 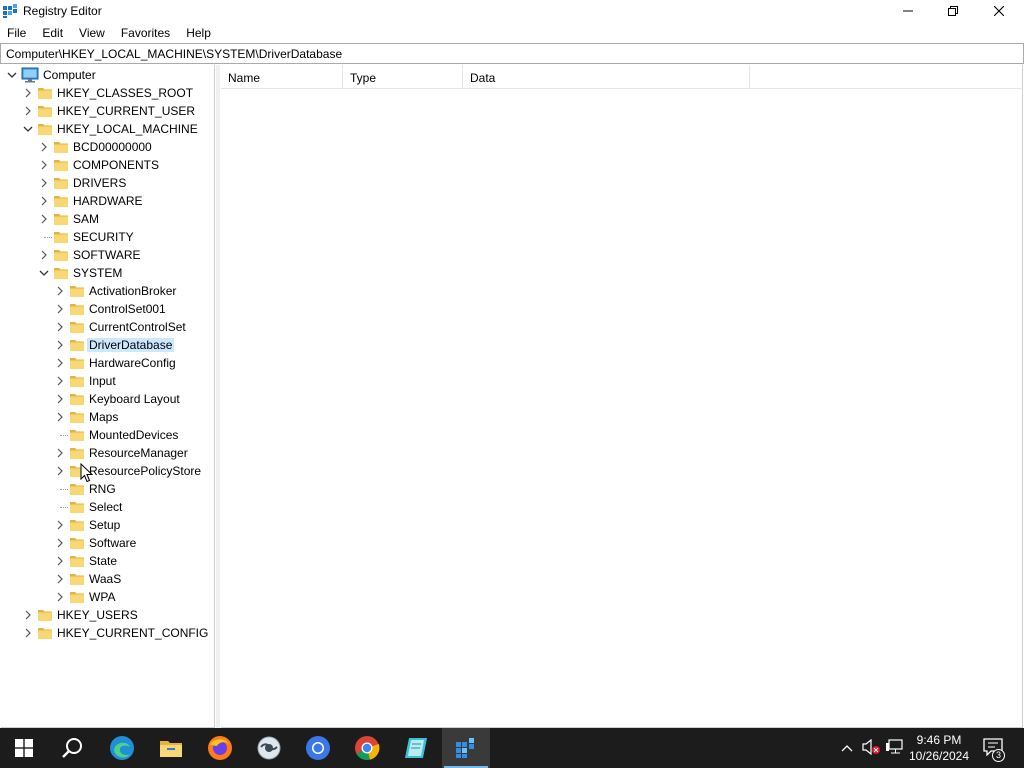 What do you see at coordinates (127, 129) in the screenshot?
I see `tree-node-label: HKEY_LOCAL_MACHINE` at bounding box center [127, 129].